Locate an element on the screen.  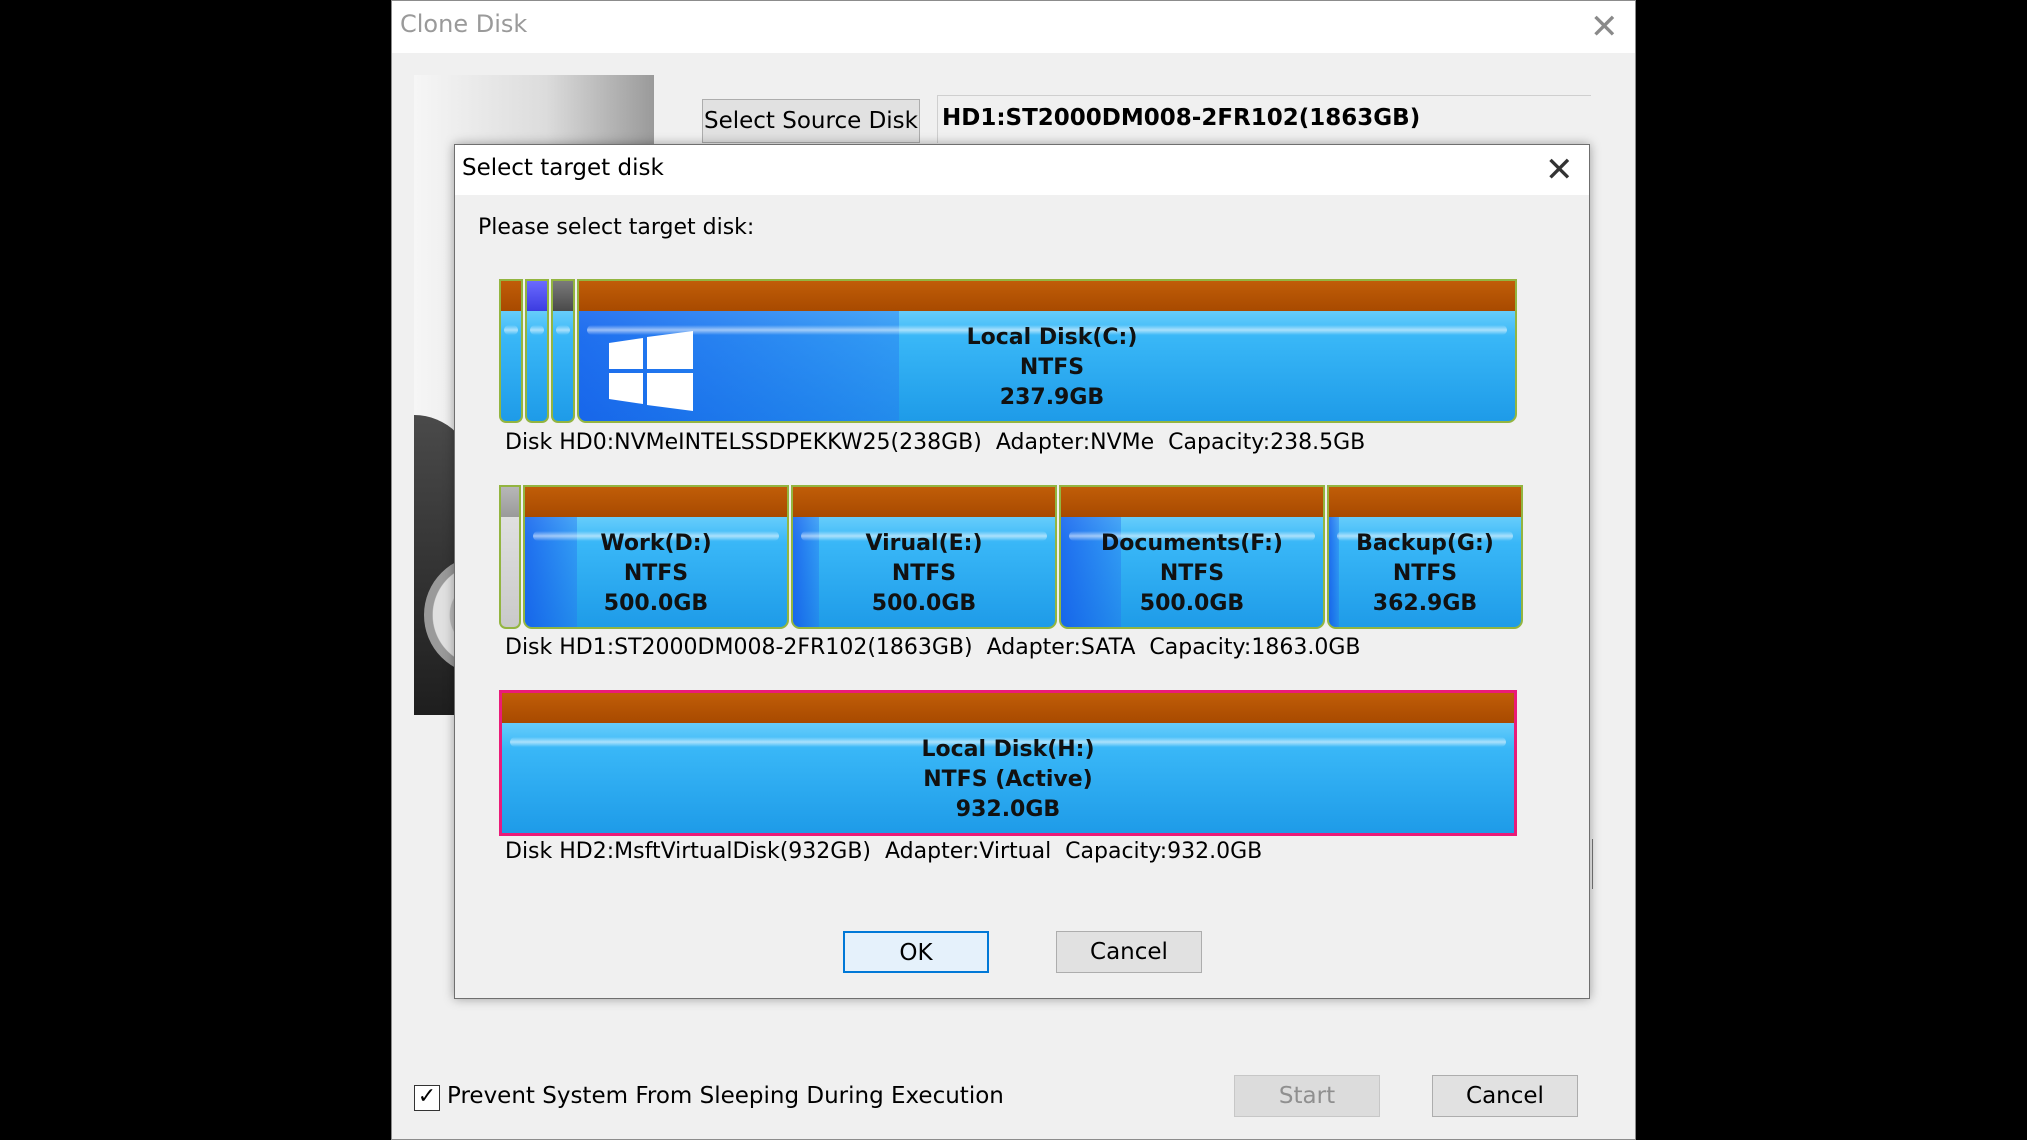
partition-local-disk-h: Local Disk(H:) NTFS (Active) 932.0GB is located at coordinates (1008, 763).